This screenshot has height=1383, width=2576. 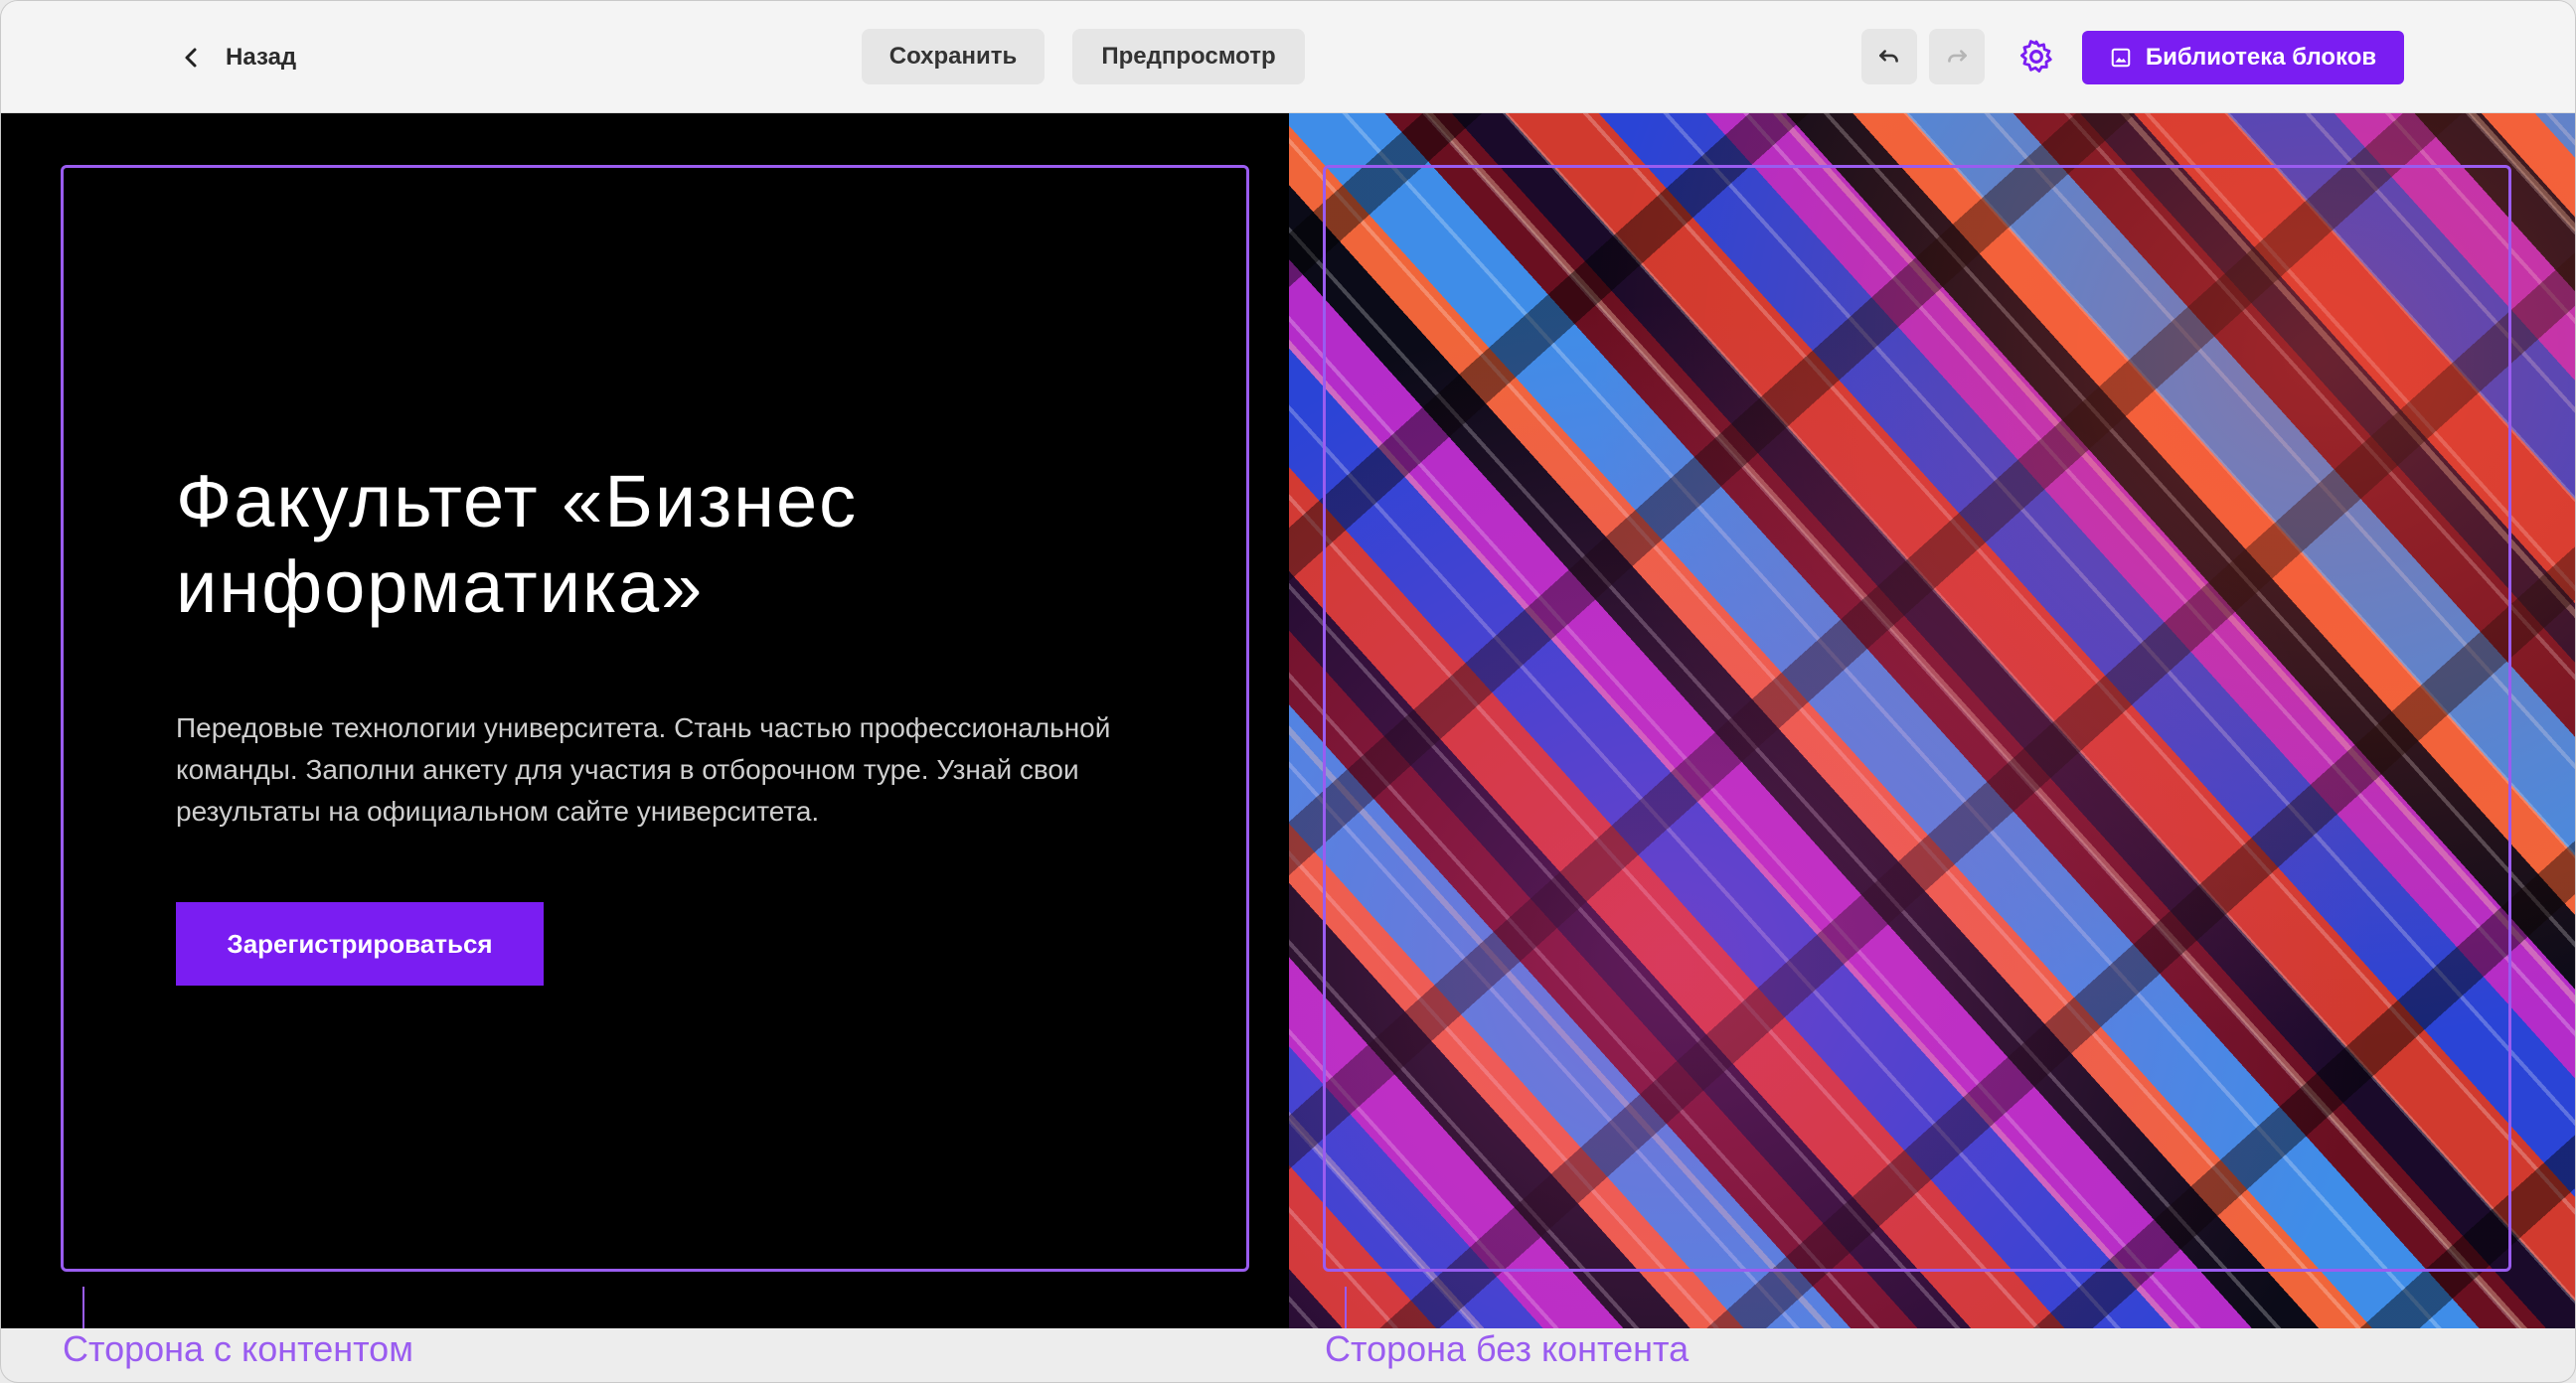 What do you see at coordinates (692, 544) in the screenshot?
I see `hero-title: Факультет «Бизнес информатика»` at bounding box center [692, 544].